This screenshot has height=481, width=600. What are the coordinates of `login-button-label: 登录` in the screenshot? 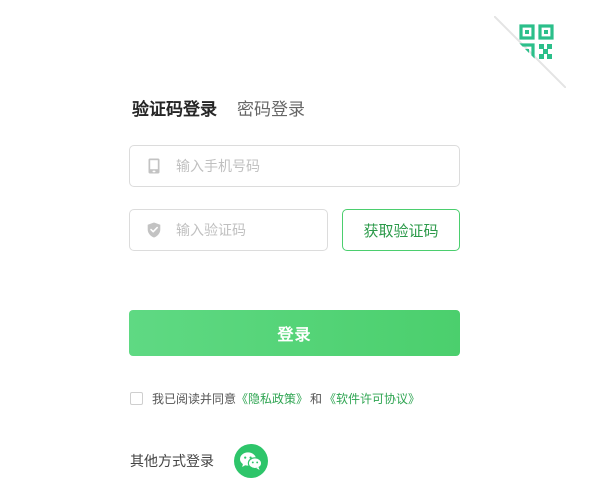 It's located at (294, 334).